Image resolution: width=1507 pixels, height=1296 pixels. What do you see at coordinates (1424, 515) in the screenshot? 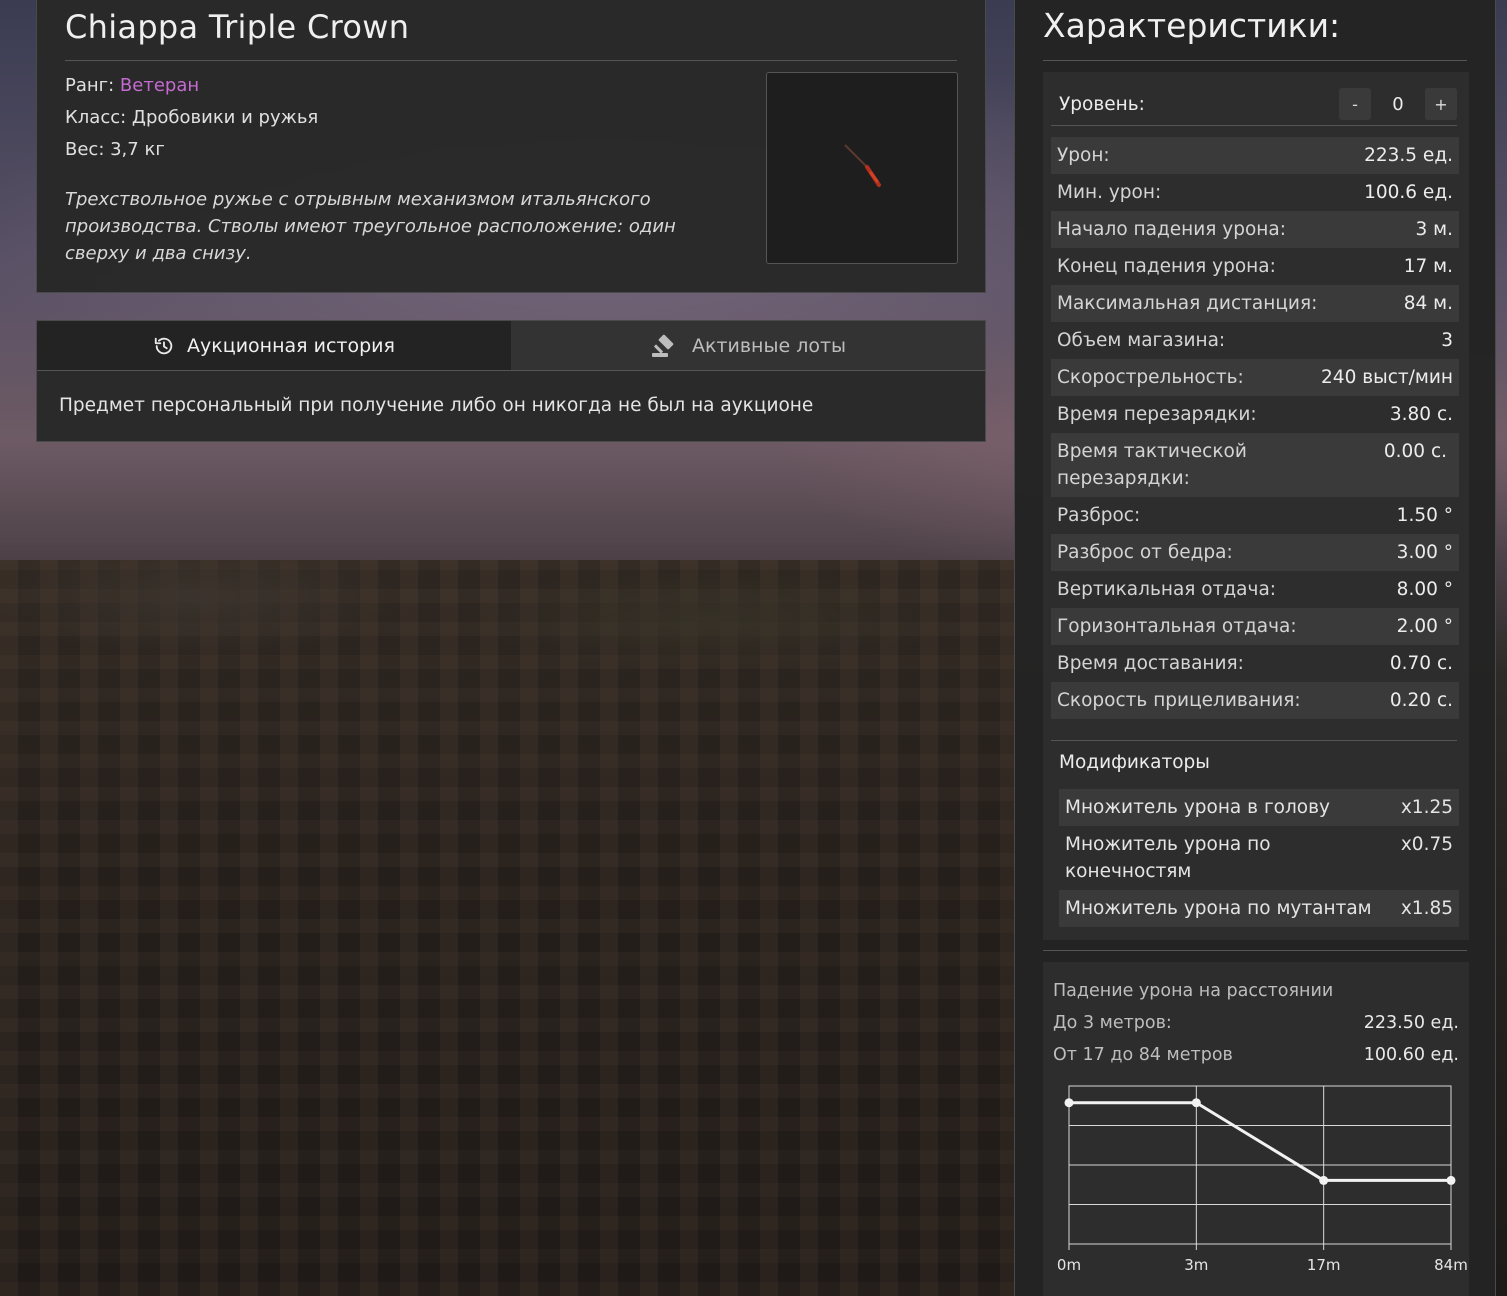
I see `stat-value: 1.50 °` at bounding box center [1424, 515].